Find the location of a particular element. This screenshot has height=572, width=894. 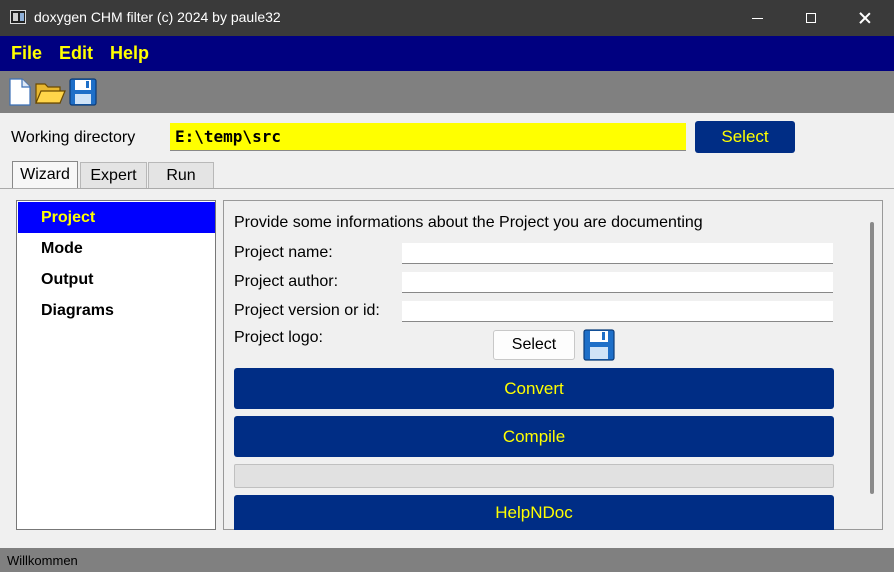

wizard-nav-panel: Project Mode Output Diagrams is located at coordinates (116, 365).